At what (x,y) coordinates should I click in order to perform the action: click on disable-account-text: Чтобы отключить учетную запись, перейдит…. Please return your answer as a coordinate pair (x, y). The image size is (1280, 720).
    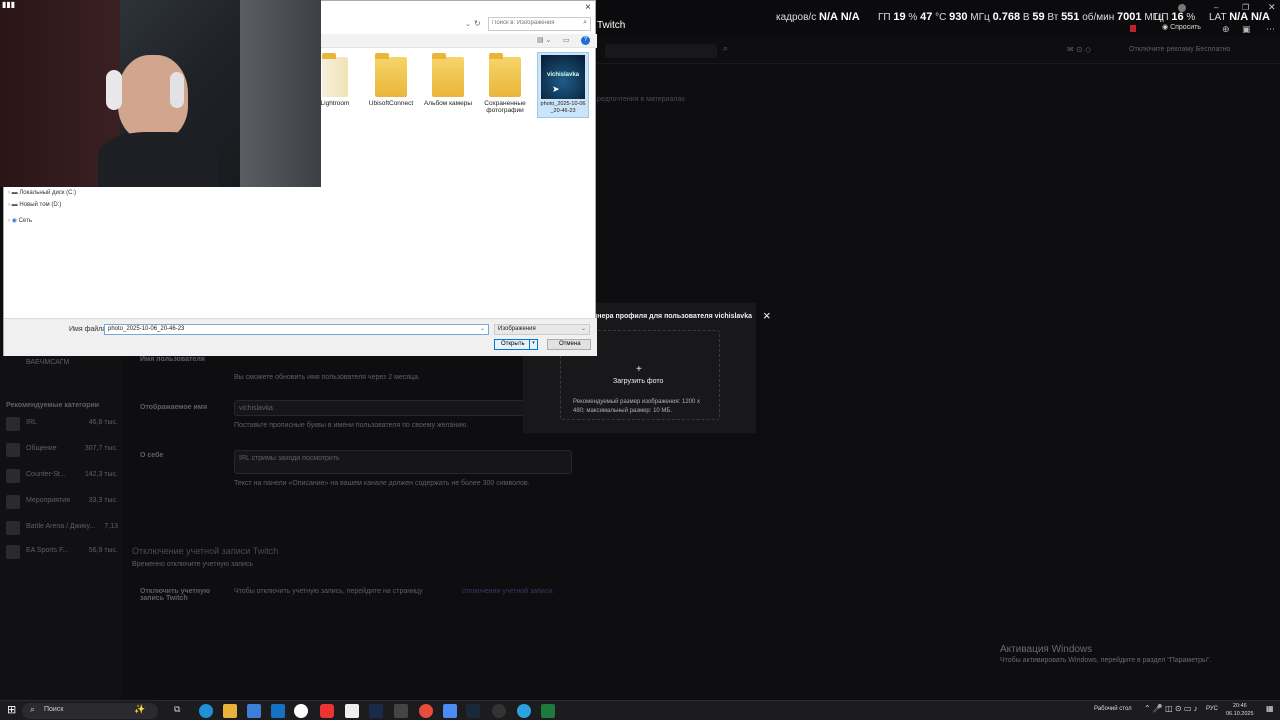
    Looking at the image, I should click on (328, 591).